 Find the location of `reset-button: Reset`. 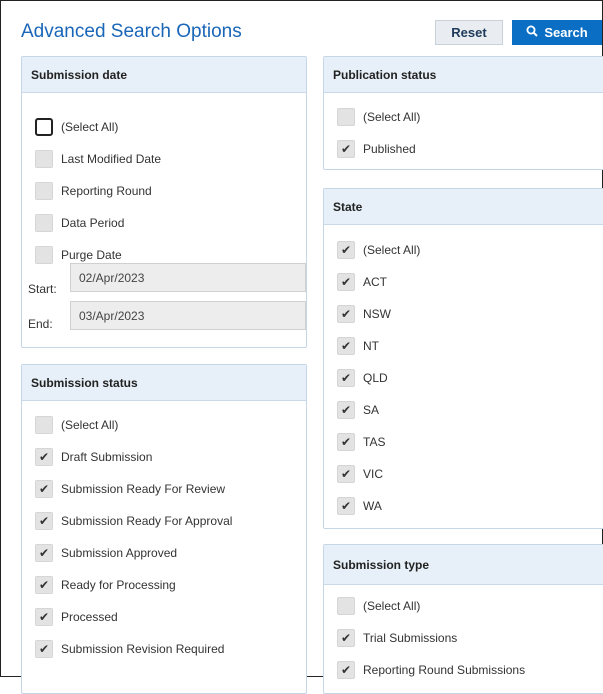

reset-button: Reset is located at coordinates (469, 32).